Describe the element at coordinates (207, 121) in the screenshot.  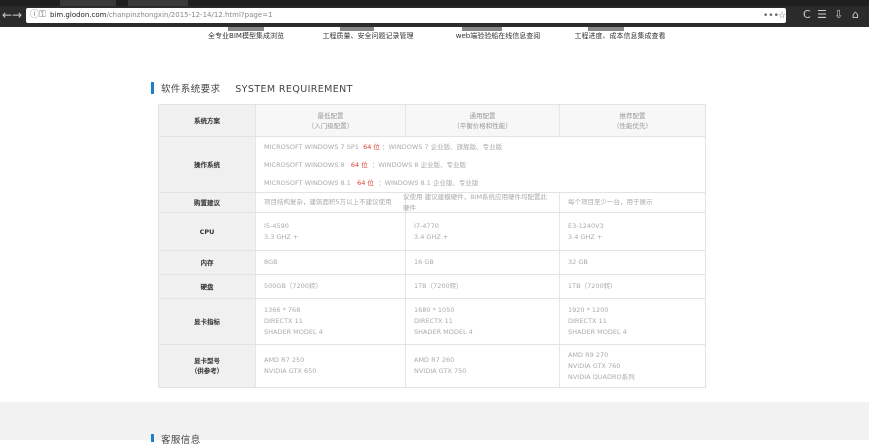
I see `scheme-label: 系统方案` at that location.